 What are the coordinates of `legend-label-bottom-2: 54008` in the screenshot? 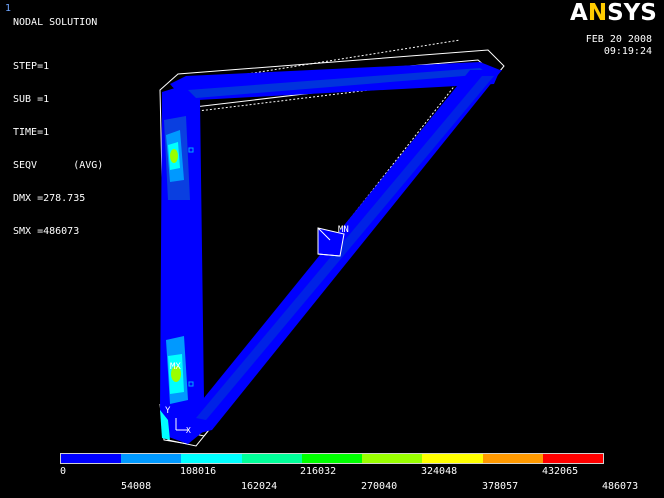 It's located at (136, 486).